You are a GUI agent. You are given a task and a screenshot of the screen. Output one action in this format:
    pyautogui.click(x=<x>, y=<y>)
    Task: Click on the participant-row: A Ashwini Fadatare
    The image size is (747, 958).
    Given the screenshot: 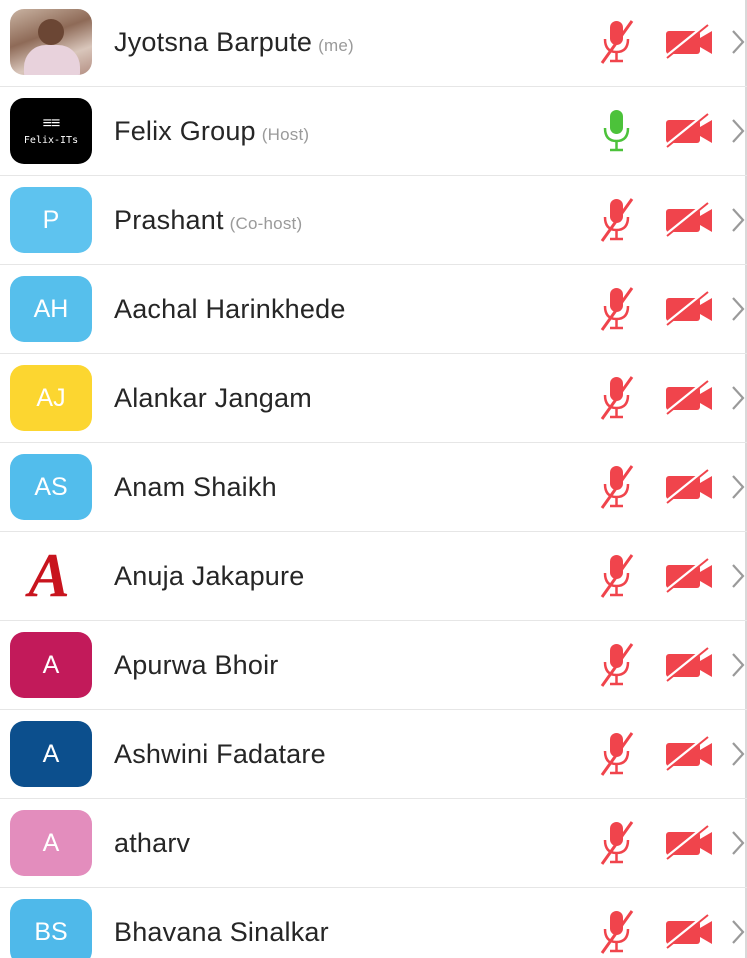 What is the action you would take?
    pyautogui.click(x=373, y=754)
    